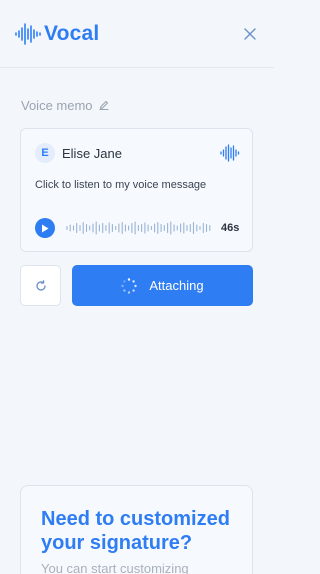  What do you see at coordinates (72, 33) in the screenshot?
I see `app-name: Vocal` at bounding box center [72, 33].